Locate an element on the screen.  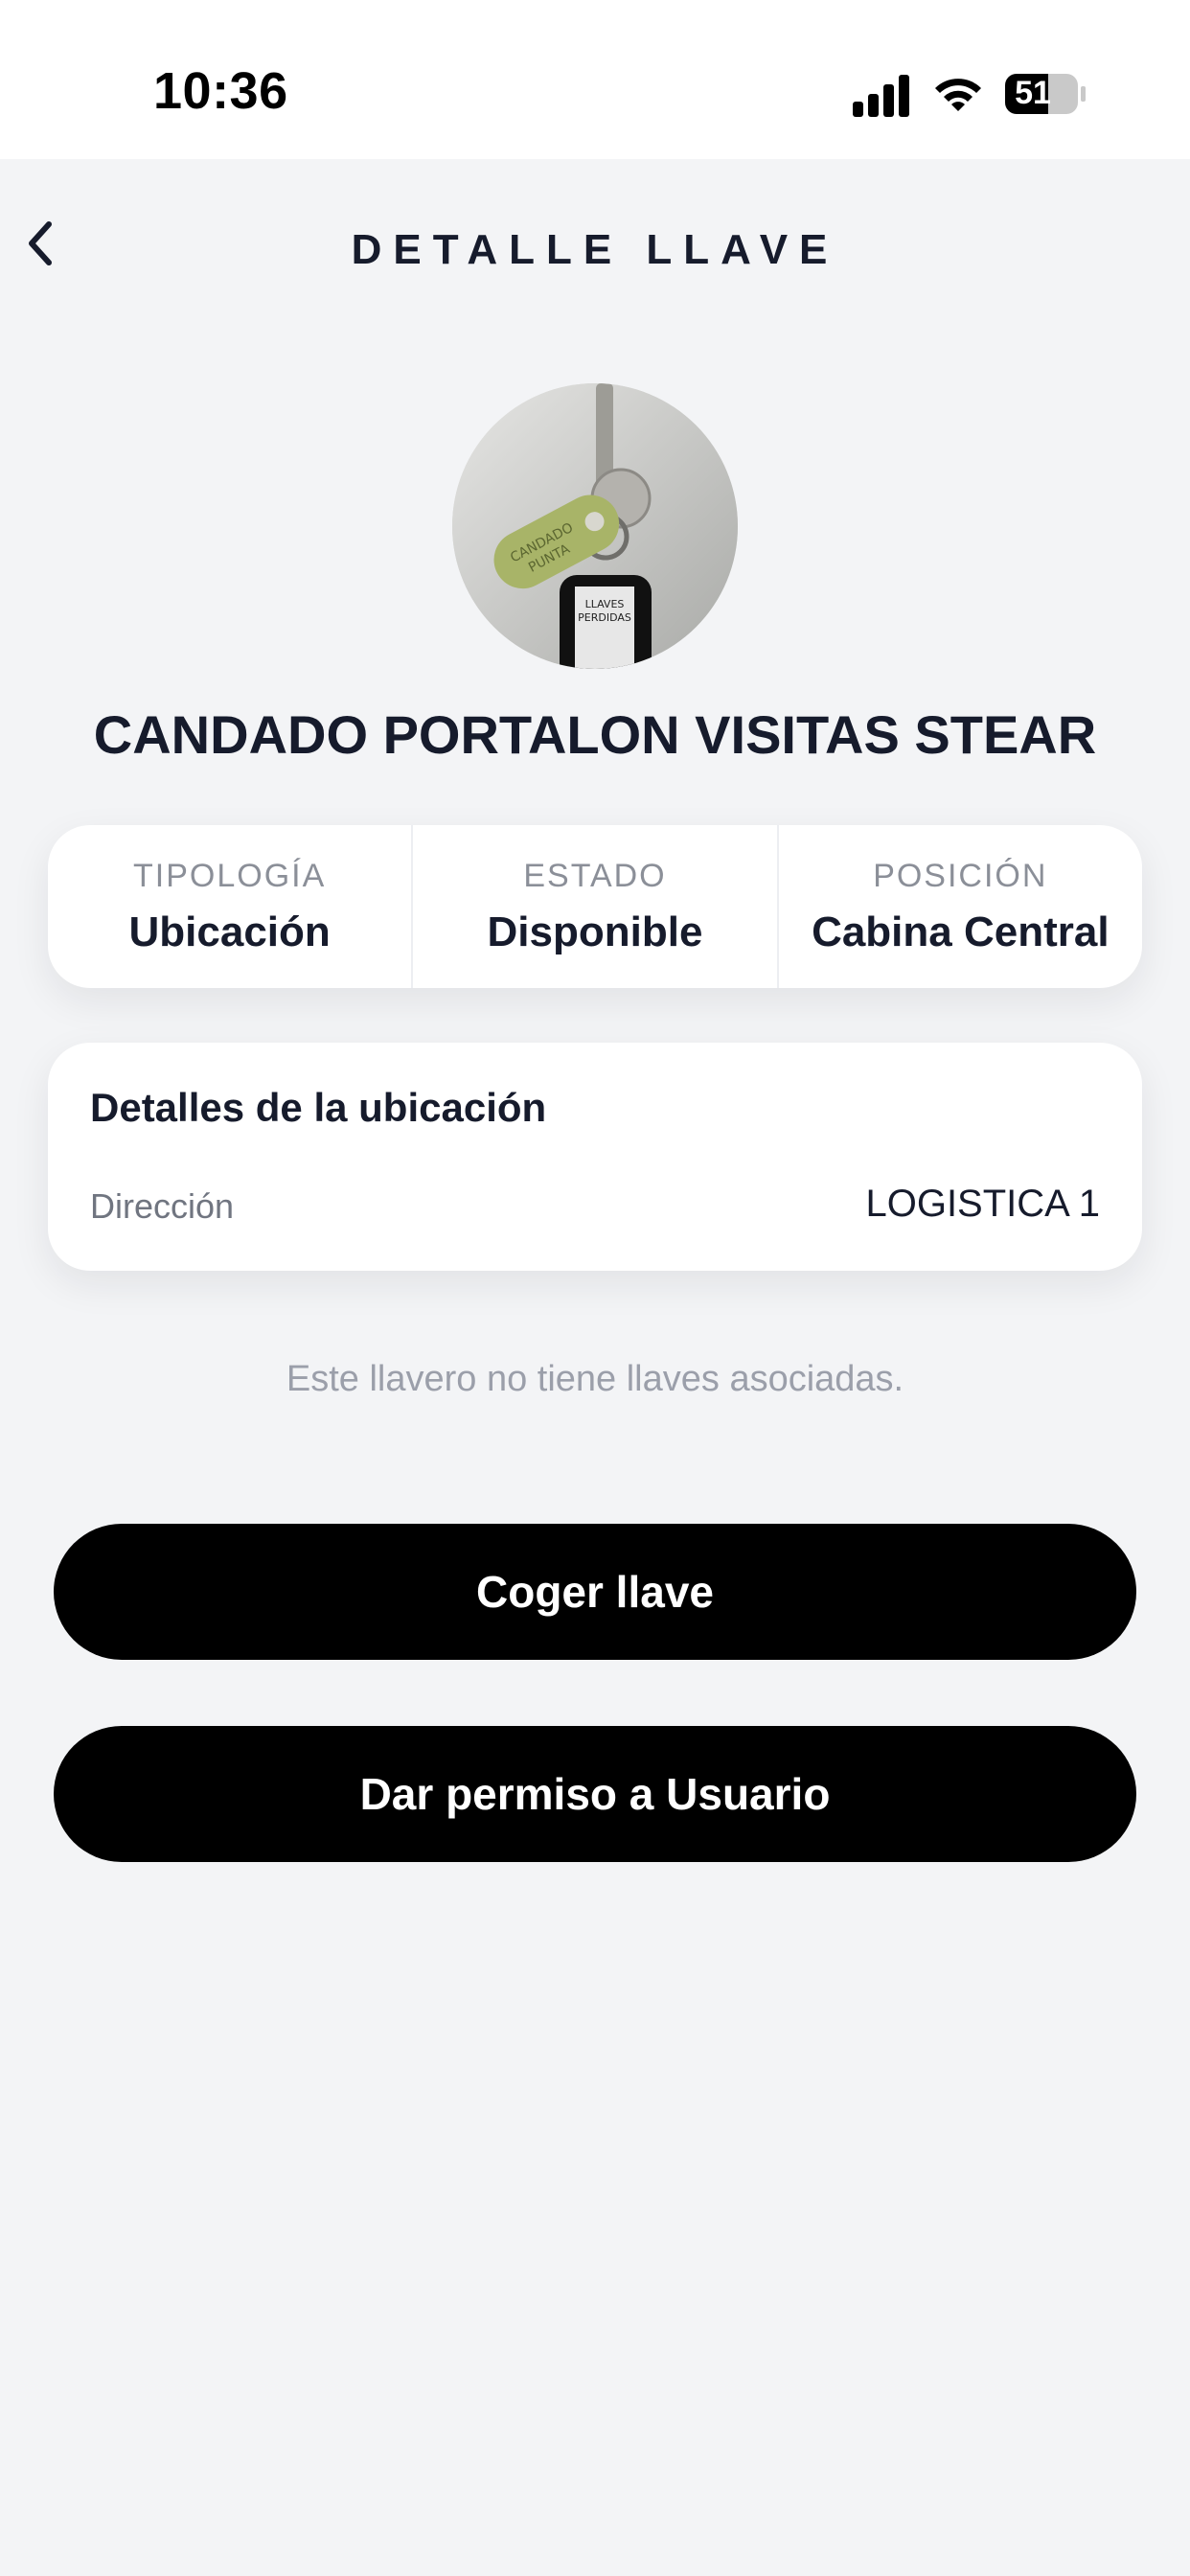
location-details-title: Detalles de la ubicación is located at coordinates (319, 1107).